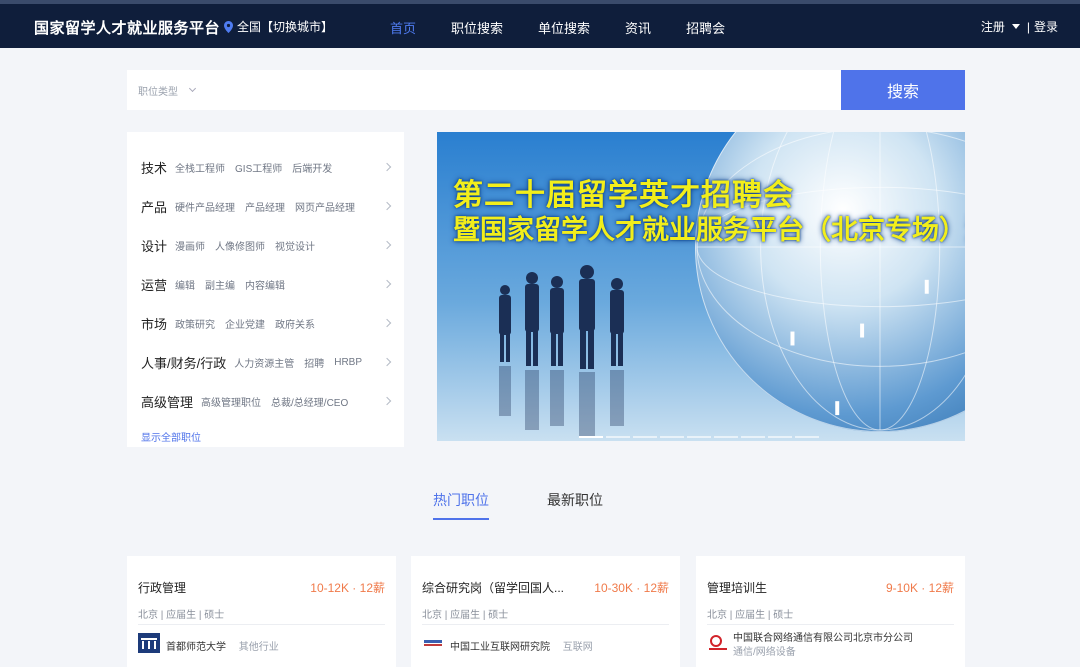  What do you see at coordinates (403, 27) in the screenshot?
I see `nav-home: 首页` at bounding box center [403, 27].